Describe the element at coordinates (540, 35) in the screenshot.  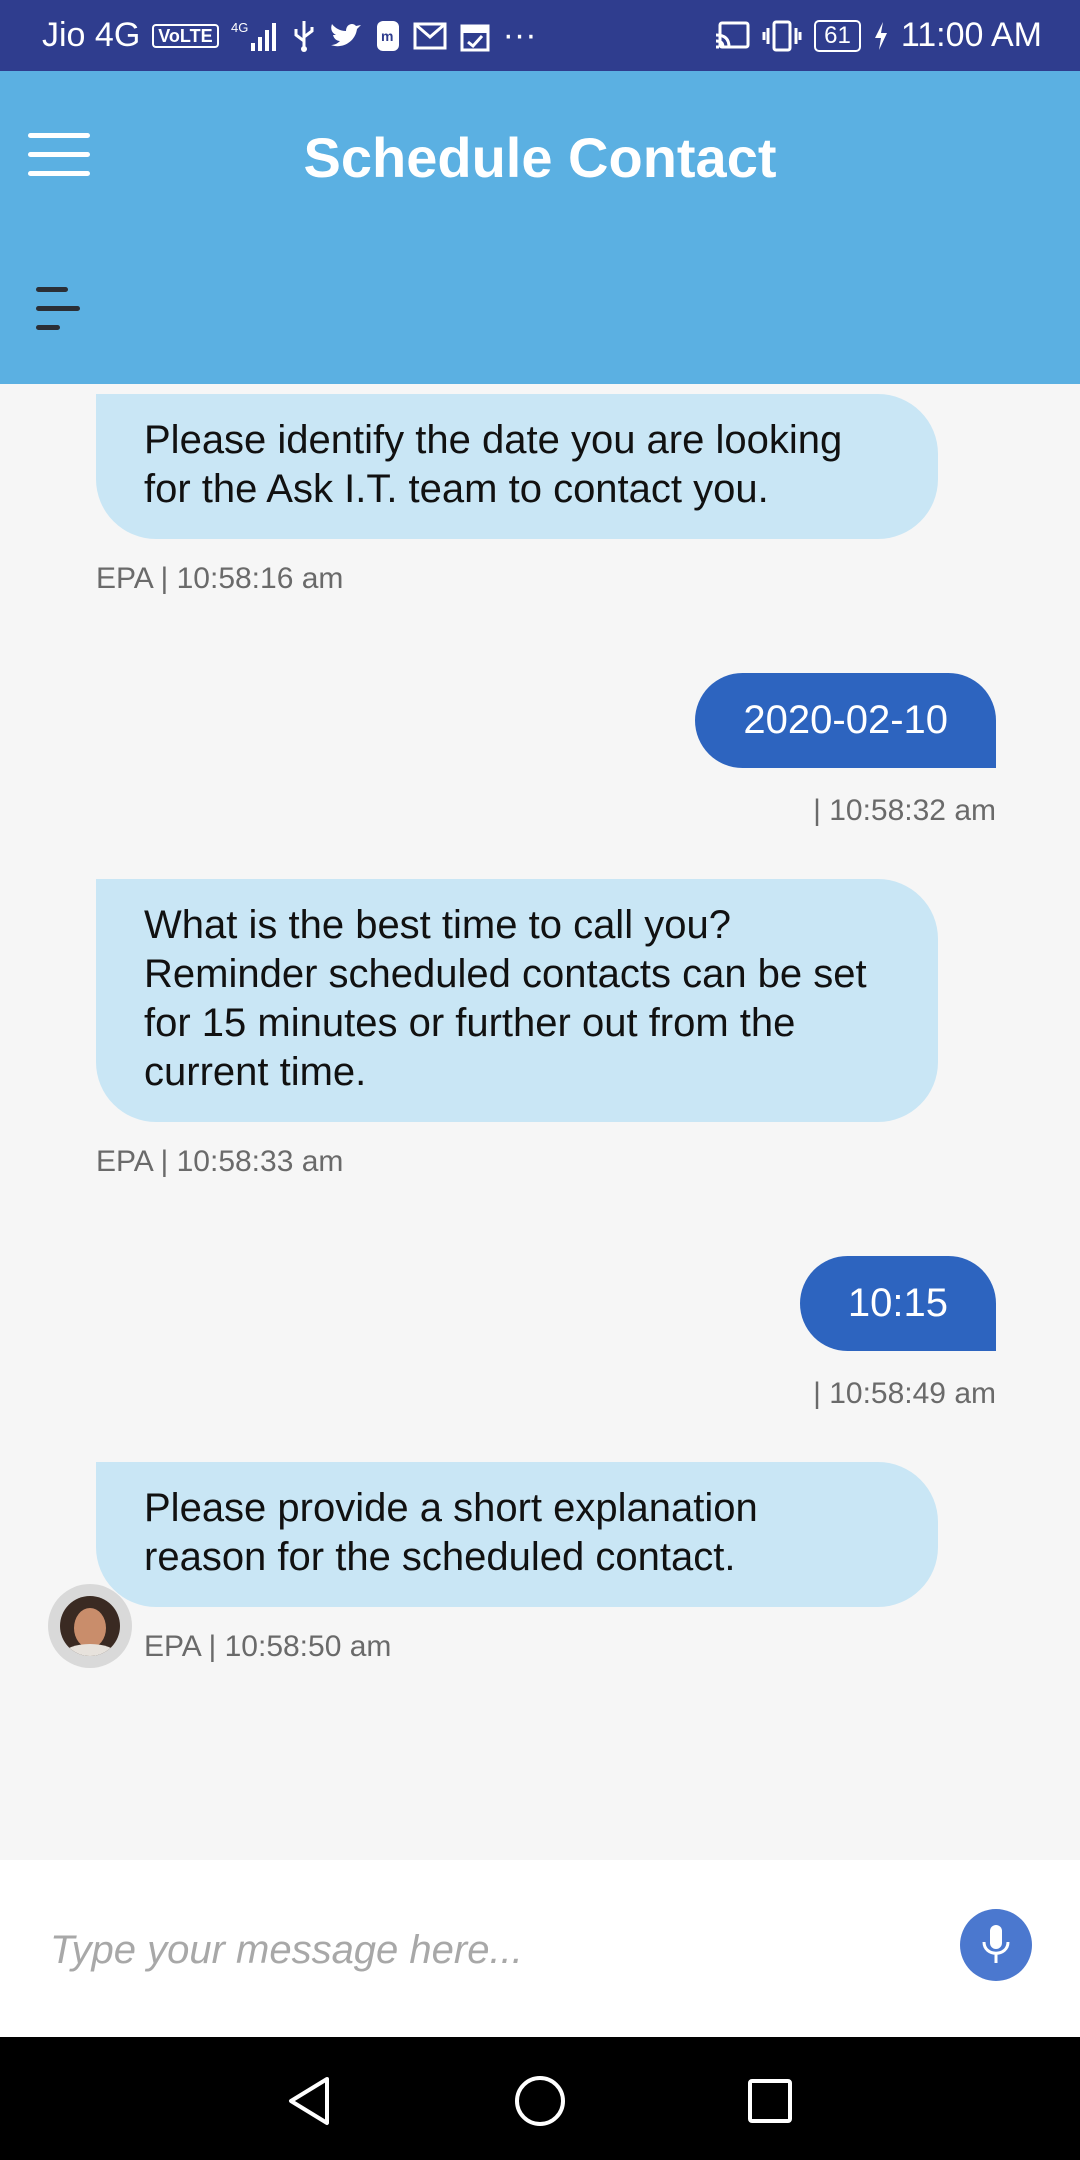
I see `status-bar: Jio 4G VoLTE 4G m ··· 61 11:00 AM` at that location.